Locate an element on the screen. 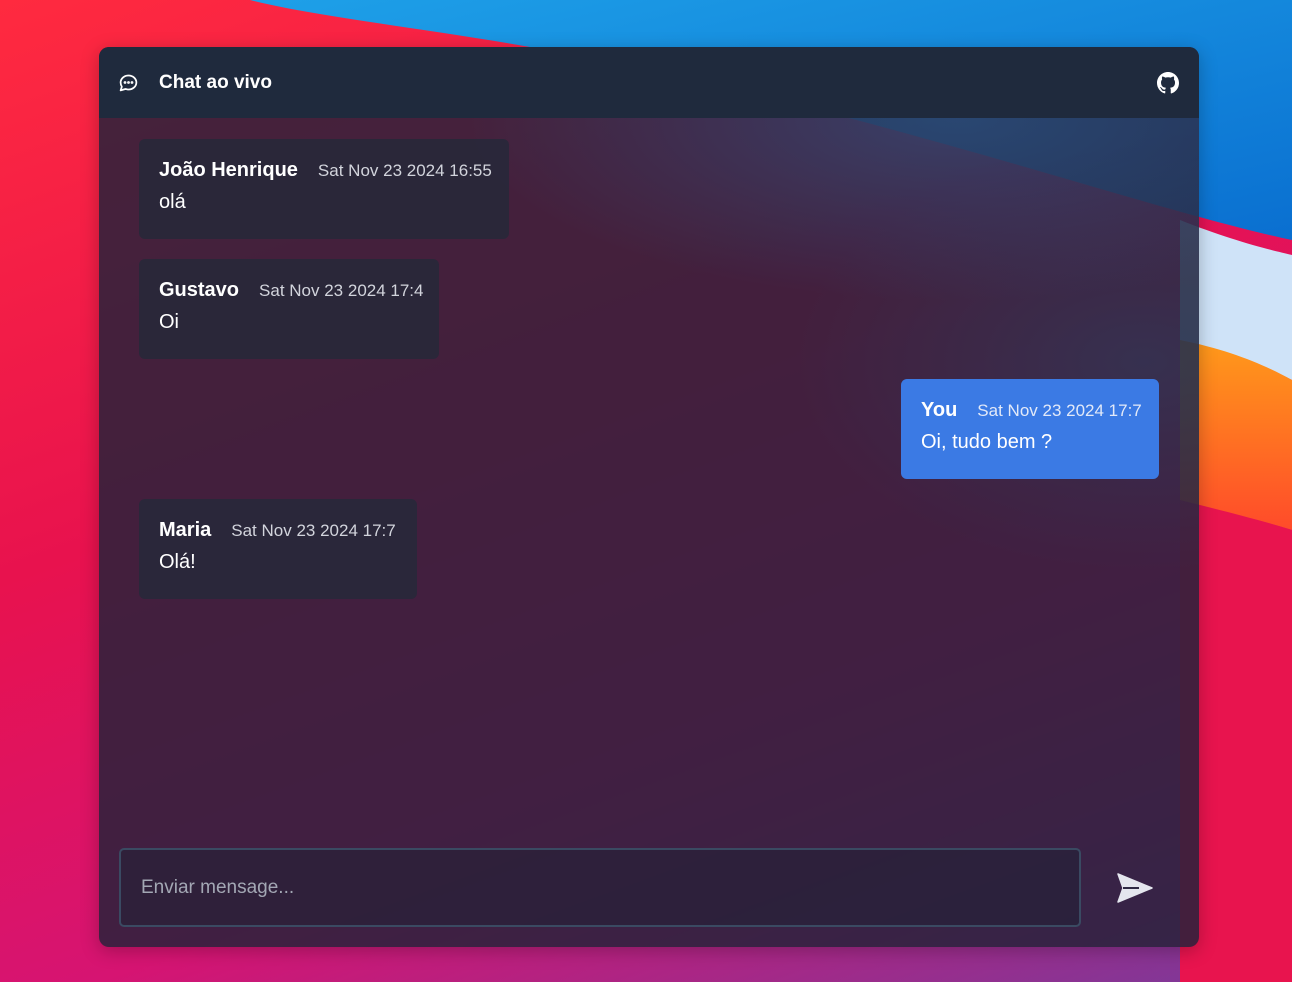  message-composer is located at coordinates (649, 887).